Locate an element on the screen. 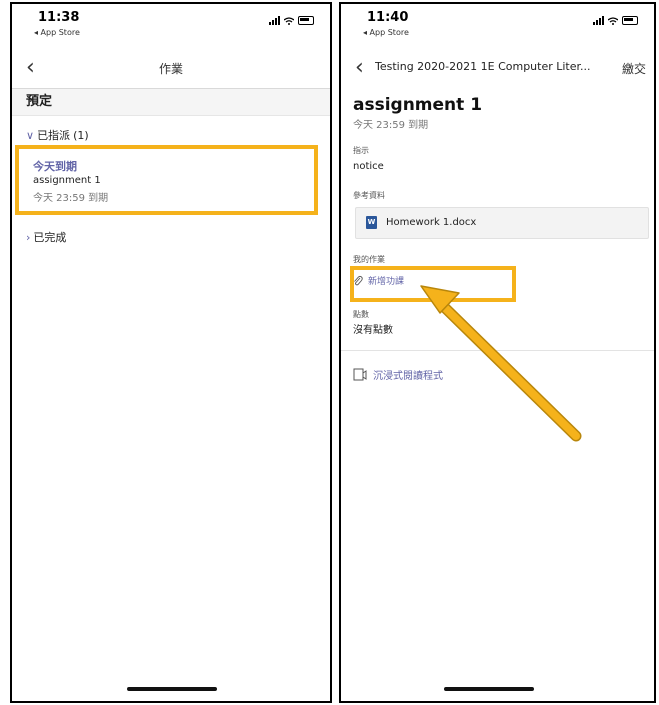 The image size is (659, 705). group-completed: › 已完成 is located at coordinates (46, 237).